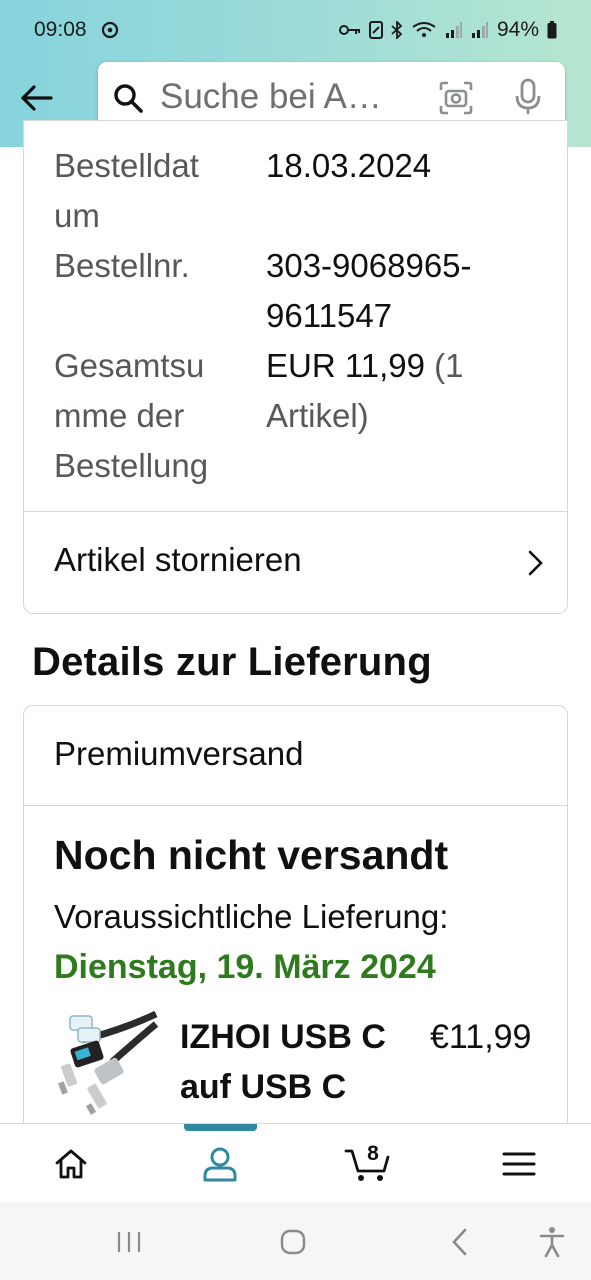 This screenshot has width=591, height=1280. Describe the element at coordinates (345, 365) in the screenshot. I see `order-total-amount: EUR 11,99` at that location.